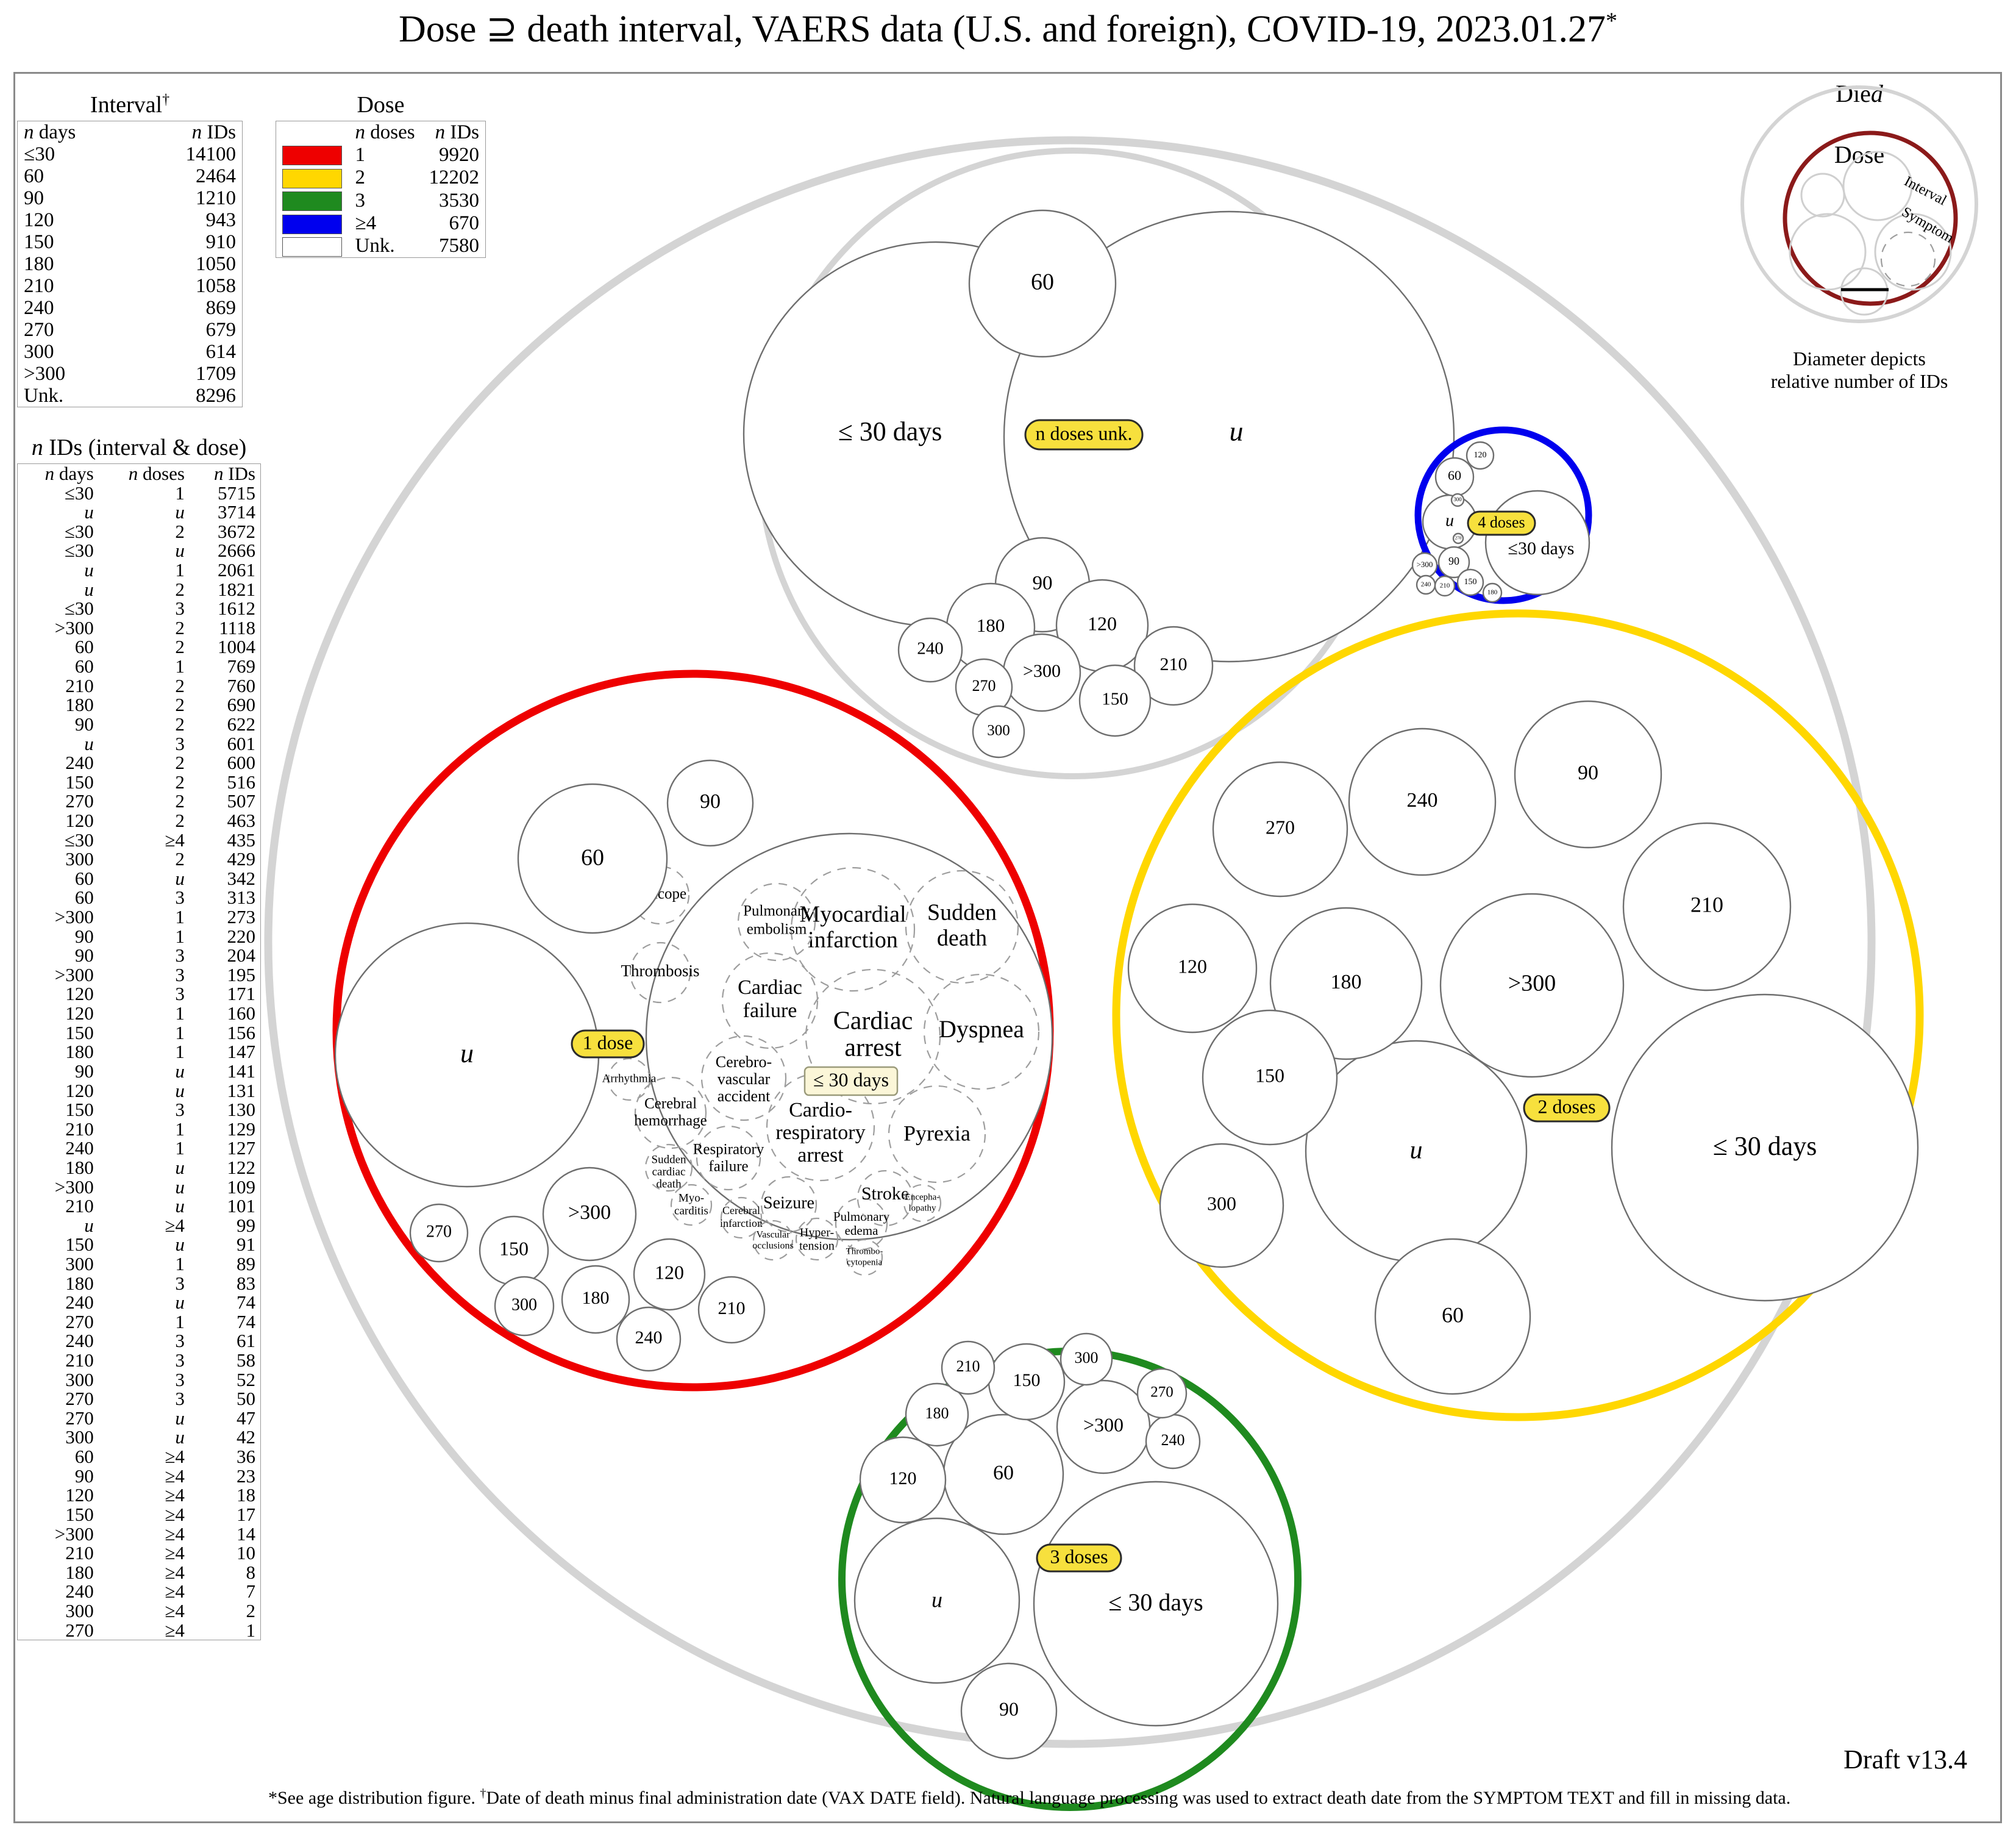 The image size is (2016, 1847). Describe the element at coordinates (1426, 585) in the screenshot. I see `dose4-label-240: 240` at that location.